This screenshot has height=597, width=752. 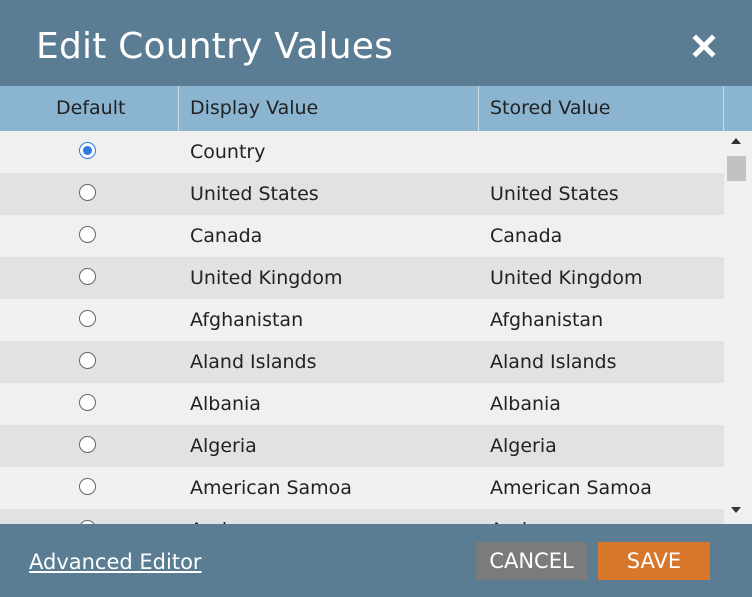 I want to click on stored-value-cell: Algeria, so click(x=523, y=446).